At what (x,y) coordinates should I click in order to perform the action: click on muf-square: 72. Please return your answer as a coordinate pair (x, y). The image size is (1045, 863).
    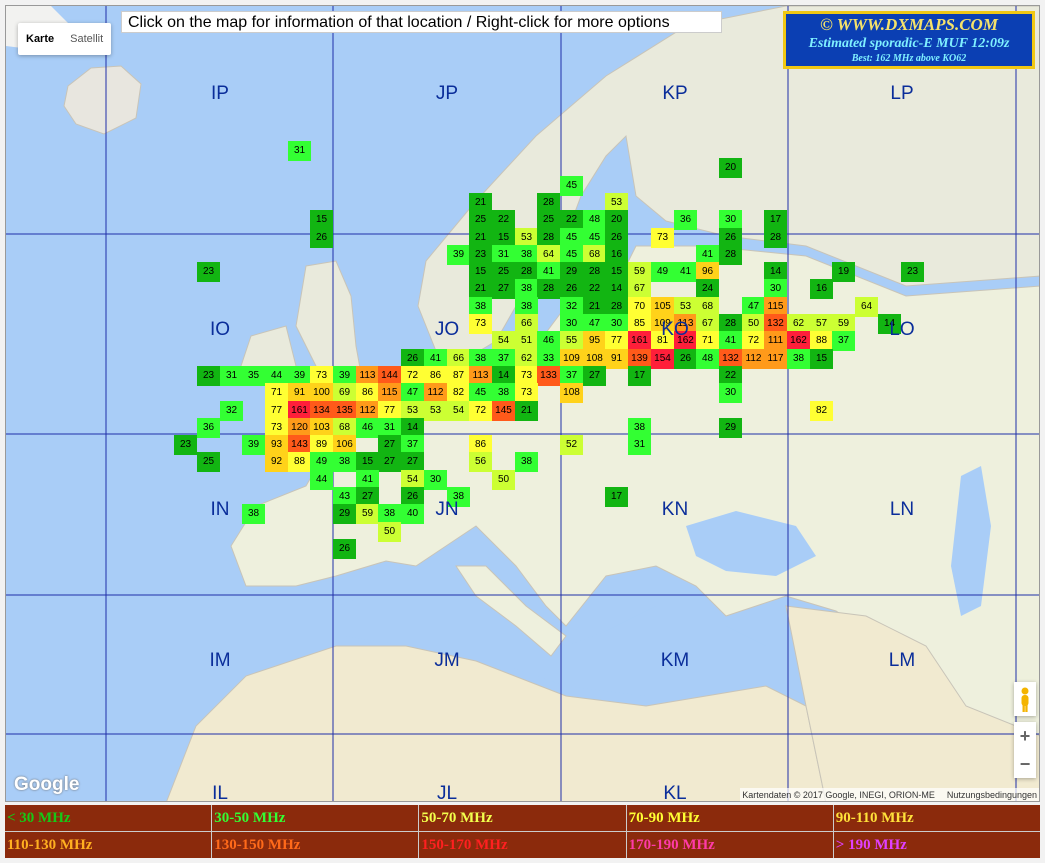
    Looking at the image, I should click on (480, 411).